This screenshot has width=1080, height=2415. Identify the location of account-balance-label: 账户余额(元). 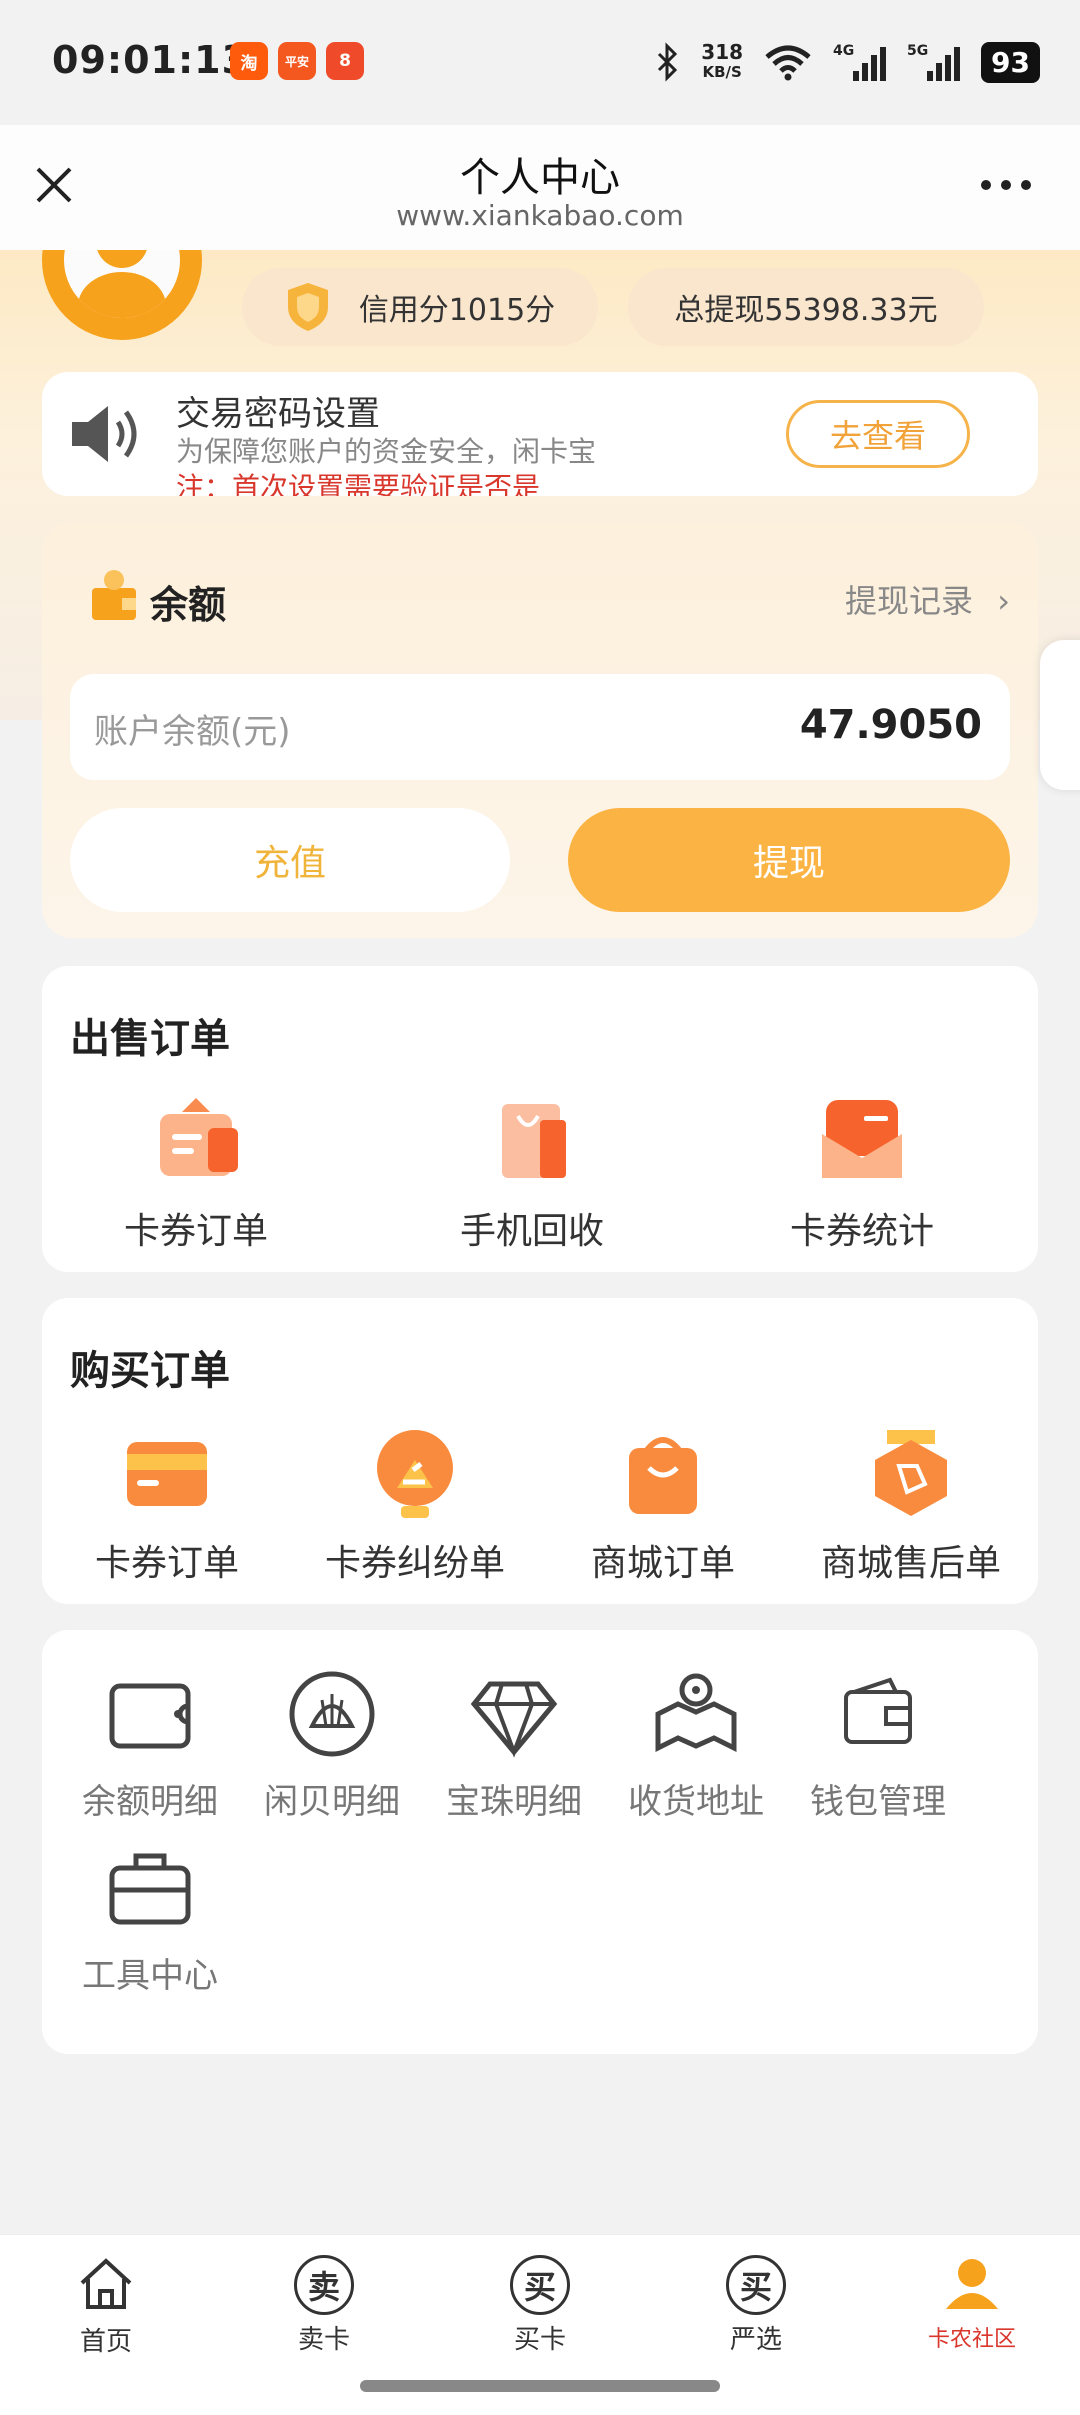
(192, 732).